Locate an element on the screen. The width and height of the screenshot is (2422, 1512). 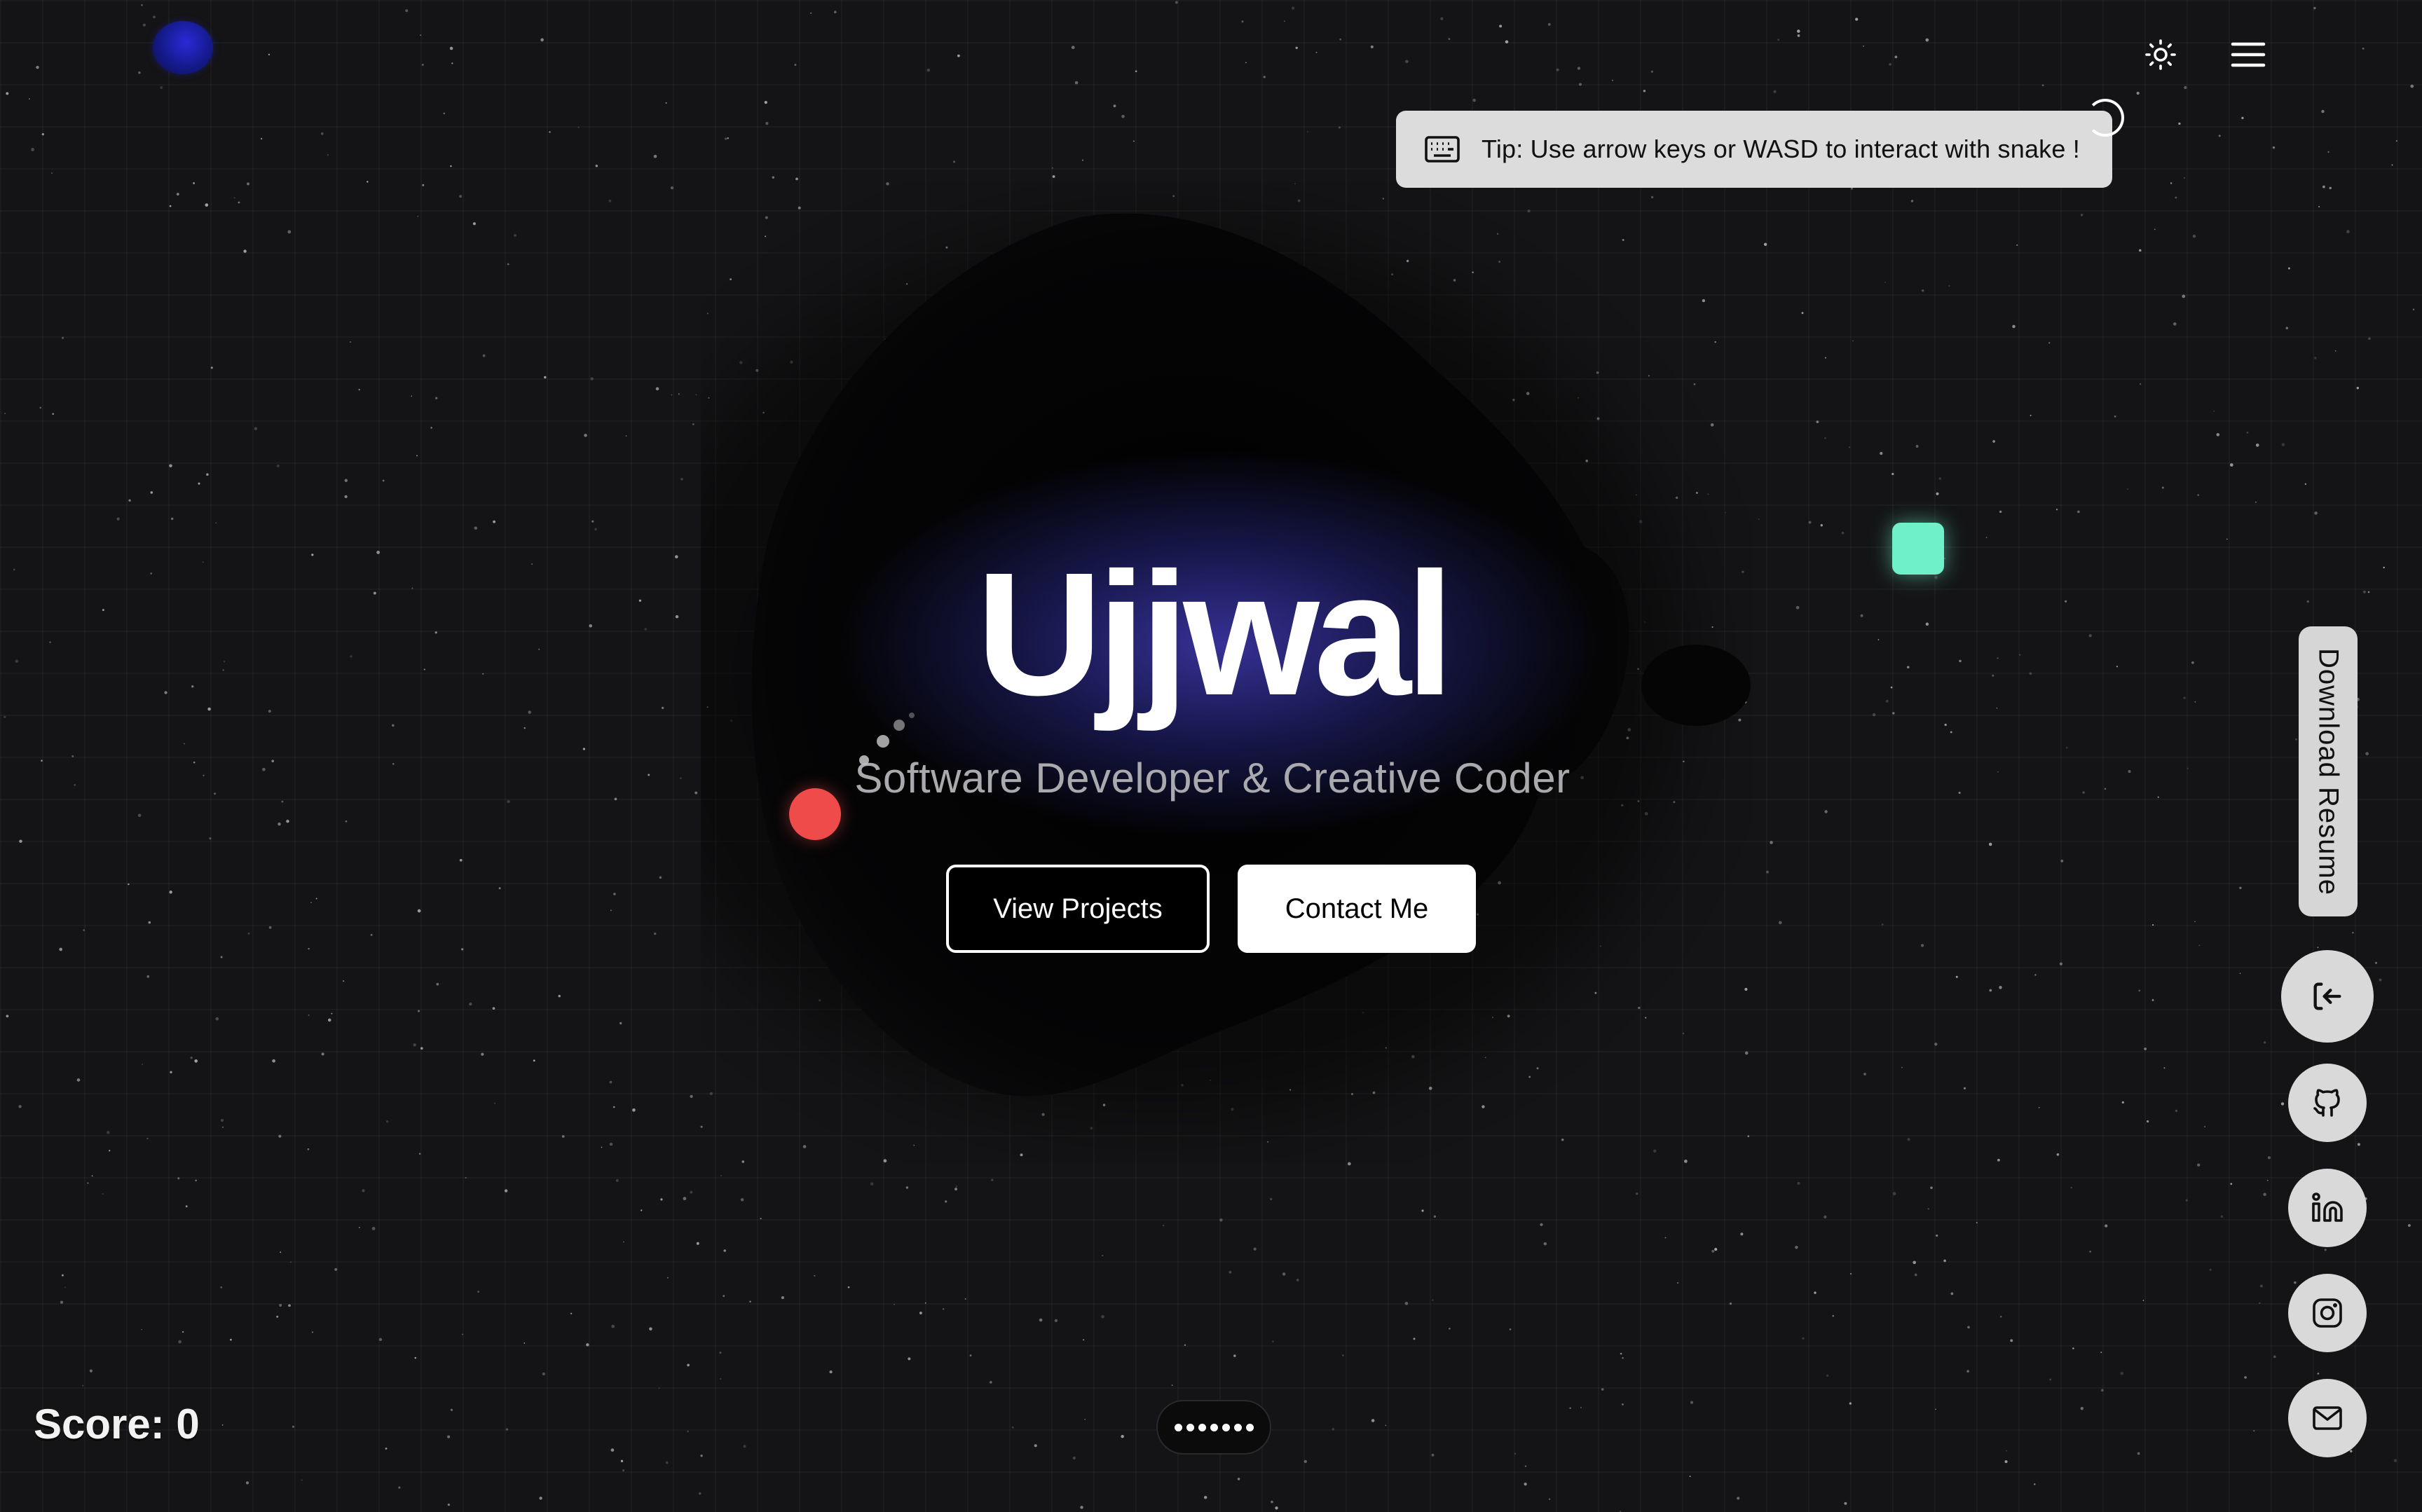
hamburger-menu-icon is located at coordinates (2248, 55).